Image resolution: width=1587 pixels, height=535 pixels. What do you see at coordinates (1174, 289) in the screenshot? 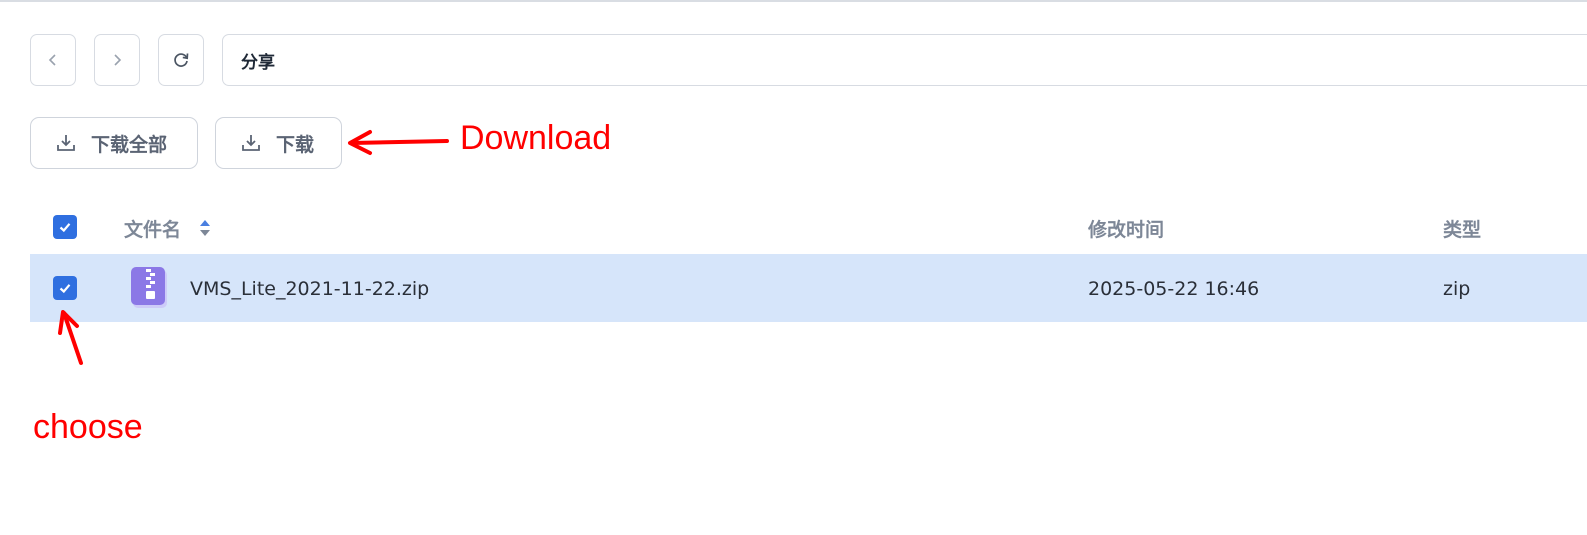
I see `file-modified: 2025-05-22 16:46` at bounding box center [1174, 289].